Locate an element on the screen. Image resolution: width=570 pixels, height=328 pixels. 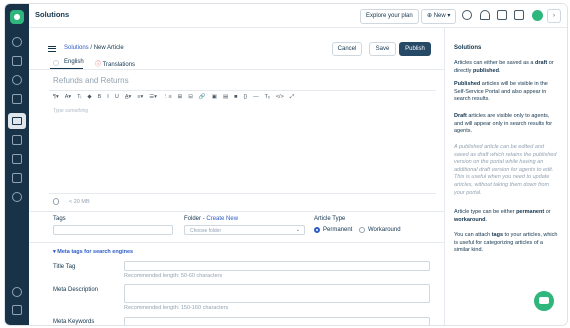
folder-select: Choose folder ⌄ is located at coordinates (244, 230).